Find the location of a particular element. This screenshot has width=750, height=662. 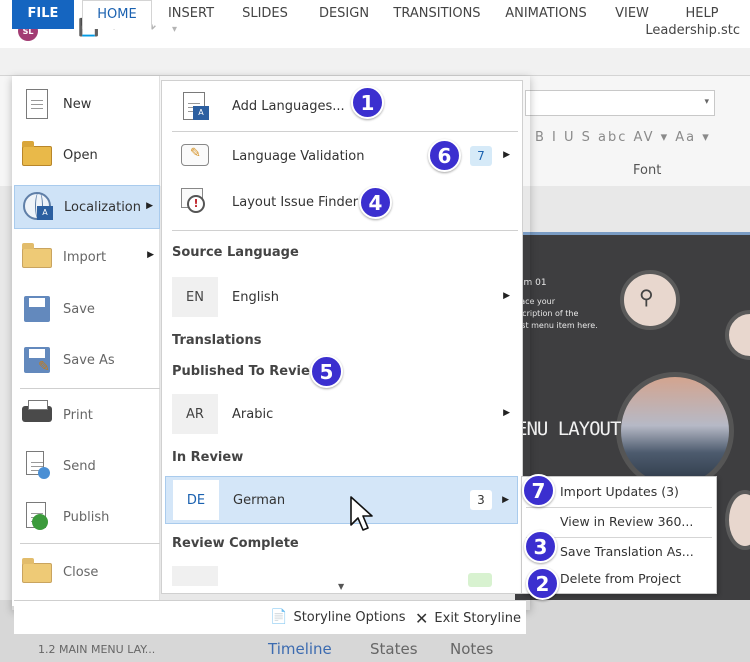

delete-from-project-item: Delete from Project is located at coordinates (620, 578).